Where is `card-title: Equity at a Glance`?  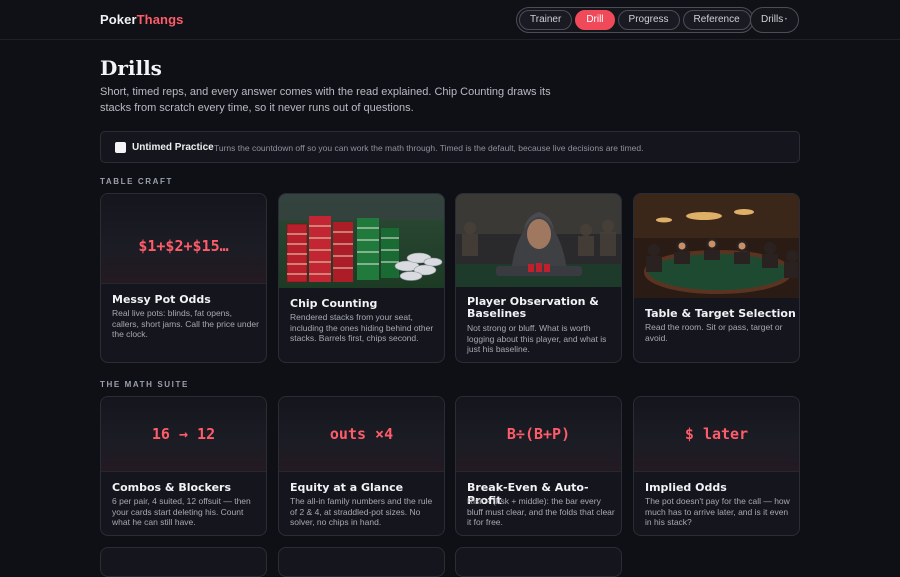 card-title: Equity at a Glance is located at coordinates (347, 487).